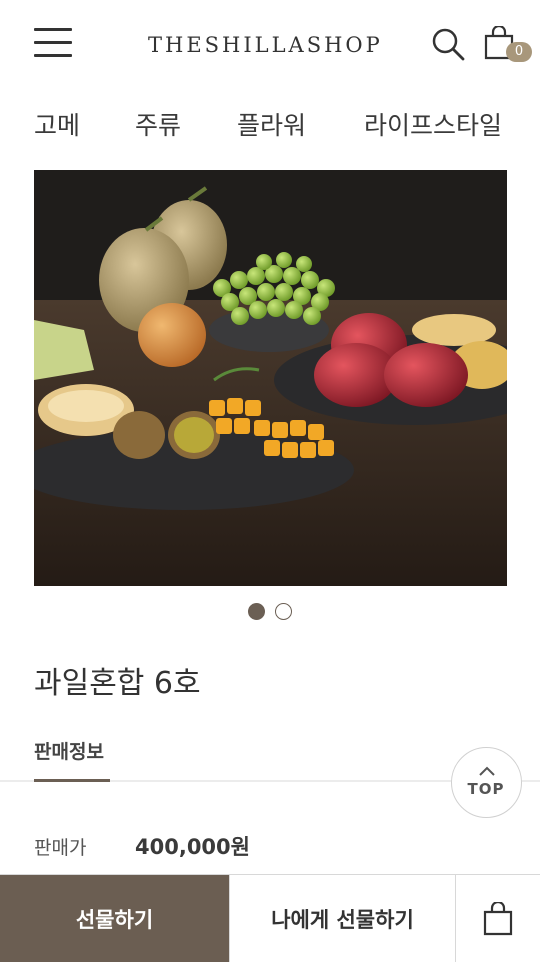 Image resolution: width=540 pixels, height=962 pixels. I want to click on shopping-bag-icon, so click(498, 919).